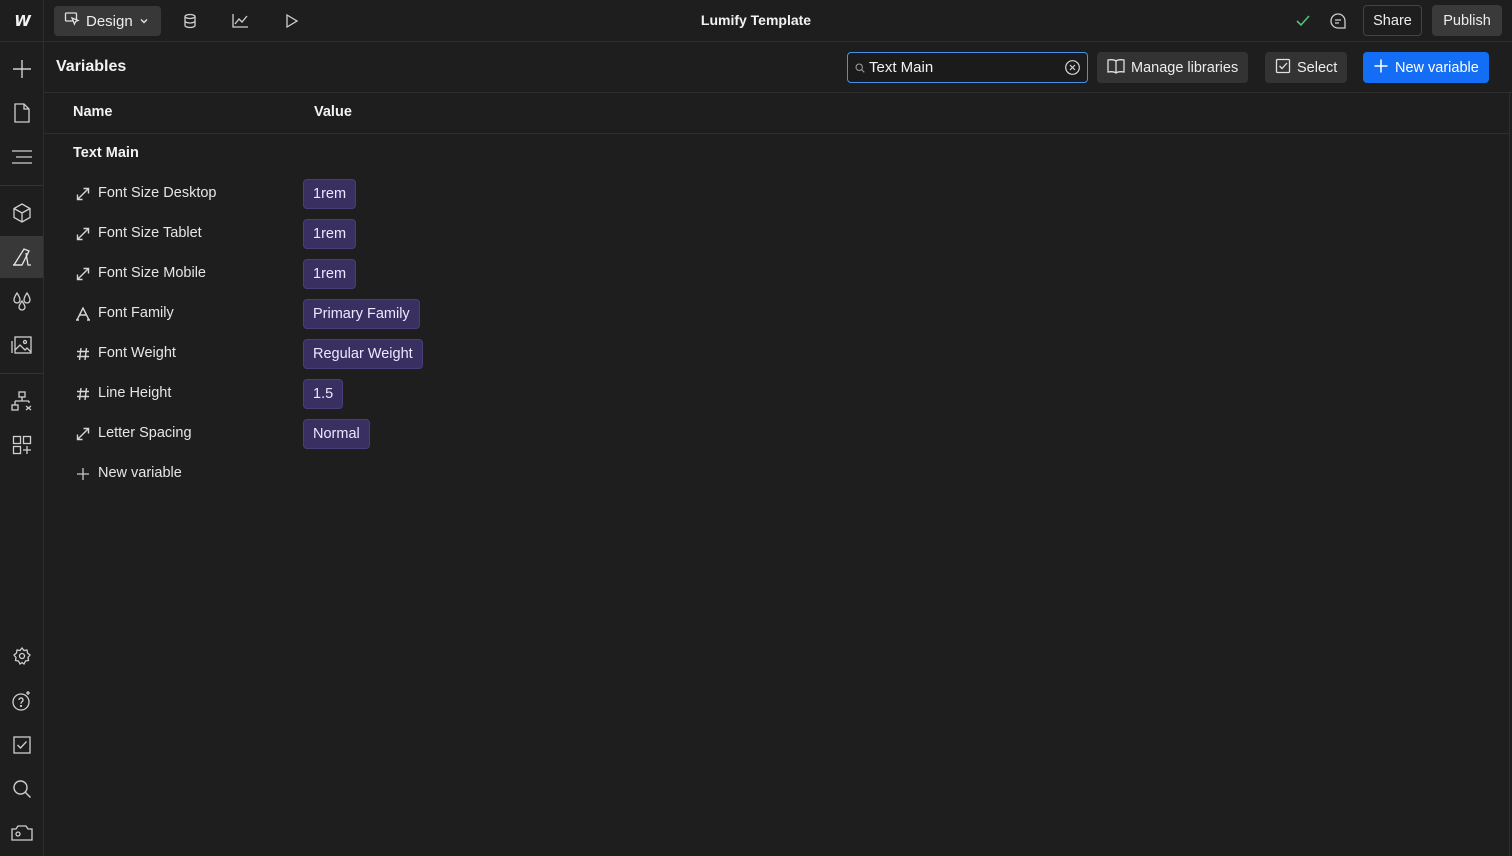 The image size is (1512, 856). Describe the element at coordinates (83, 314) in the screenshot. I see `font-family-icon` at that location.